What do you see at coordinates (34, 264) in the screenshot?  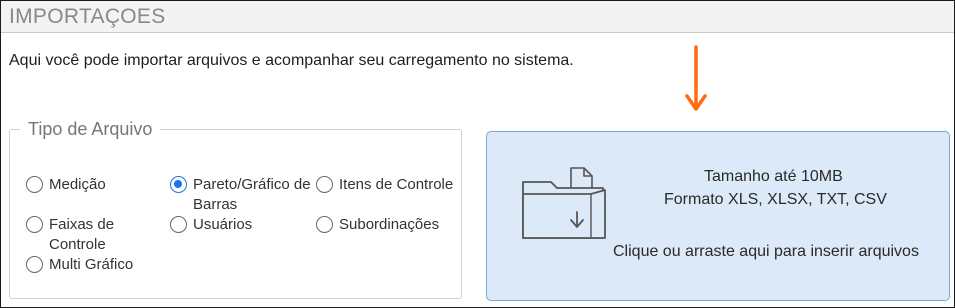 I see `radio-multi-grafico` at bounding box center [34, 264].